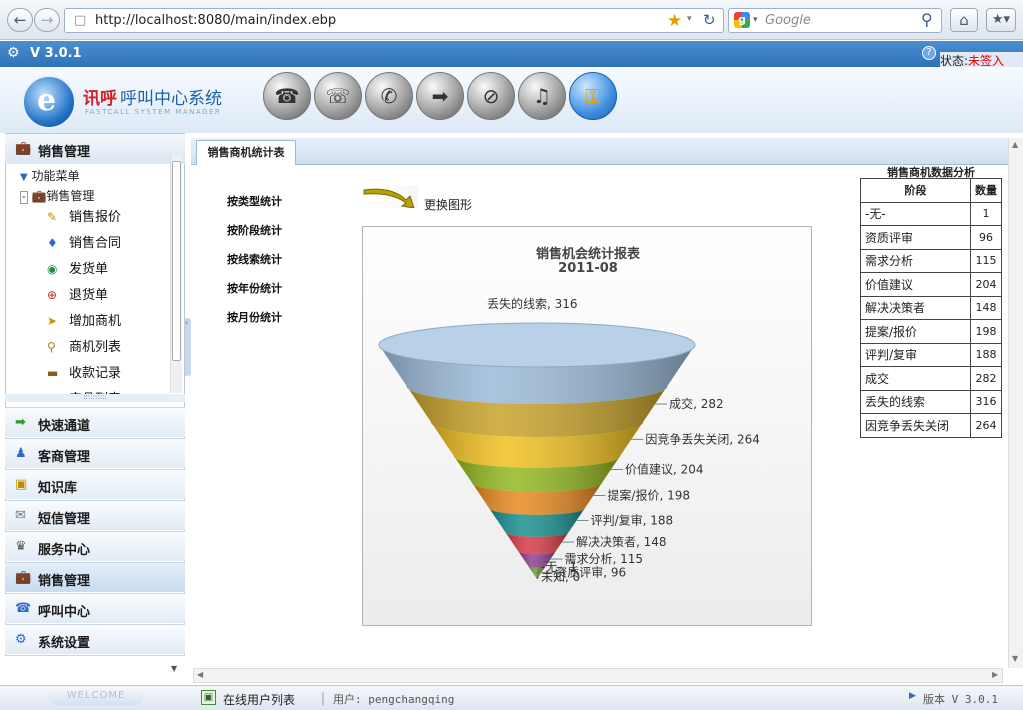 This screenshot has width=1023, height=710. What do you see at coordinates (95, 577) in the screenshot?
I see `accordion-6: 💼 销售管理` at bounding box center [95, 577].